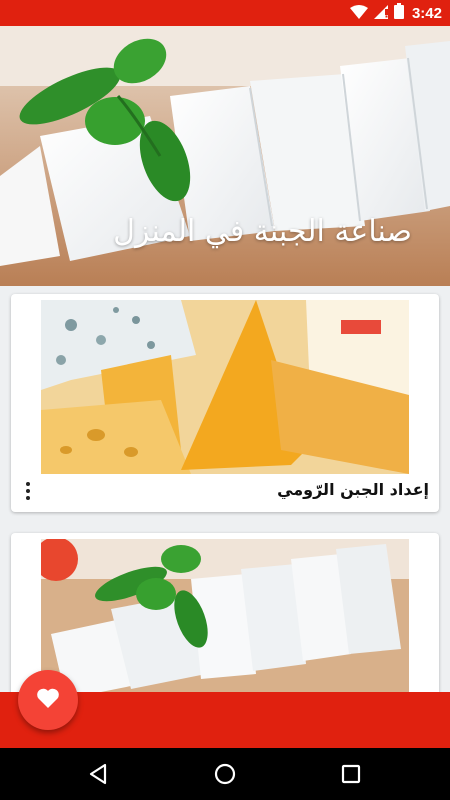 The image size is (450, 800). I want to click on back-icon, so click(98, 774).